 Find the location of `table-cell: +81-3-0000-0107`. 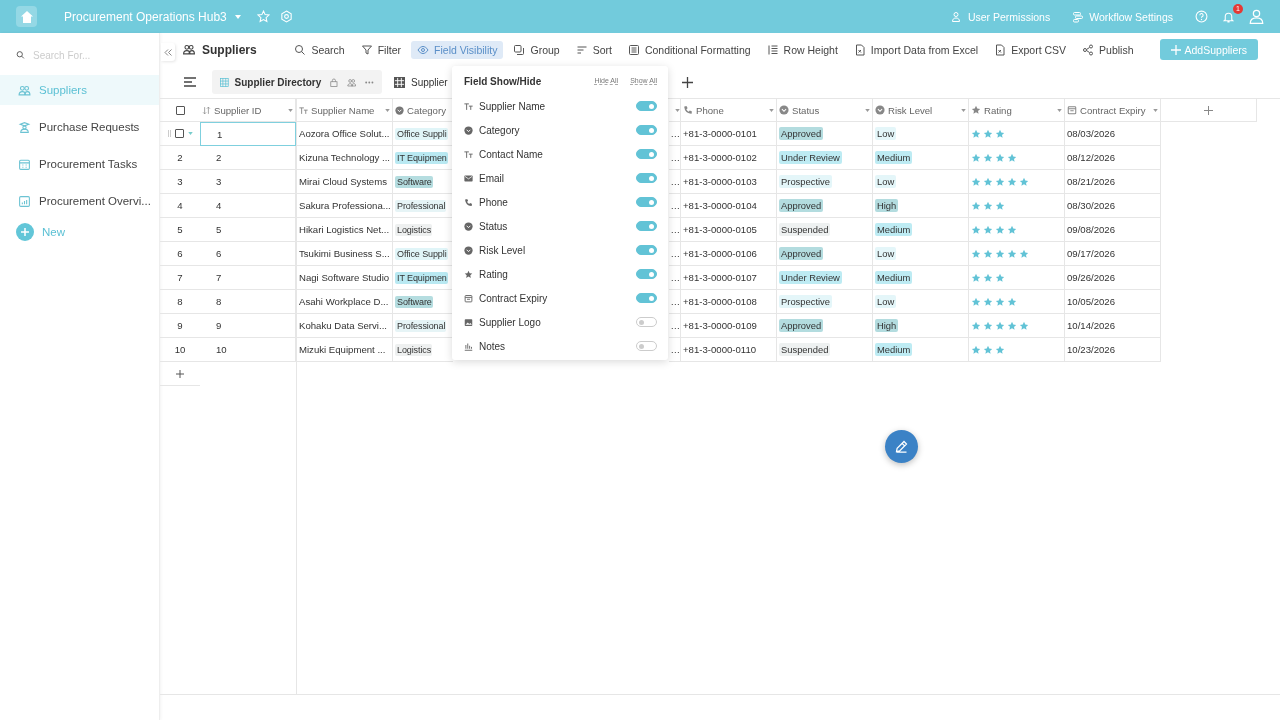

table-cell: +81-3-0000-0107 is located at coordinates (729, 278).